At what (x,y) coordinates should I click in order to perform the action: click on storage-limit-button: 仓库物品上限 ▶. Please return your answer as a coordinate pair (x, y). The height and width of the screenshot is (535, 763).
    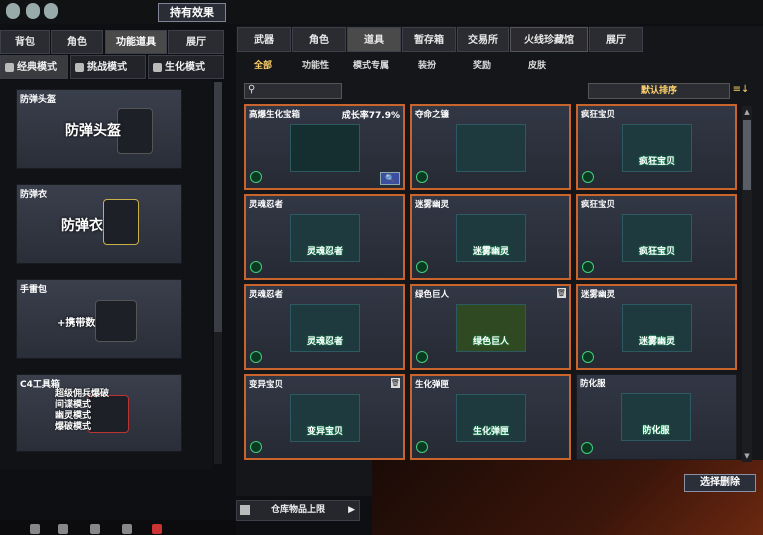
    Looking at the image, I should click on (298, 510).